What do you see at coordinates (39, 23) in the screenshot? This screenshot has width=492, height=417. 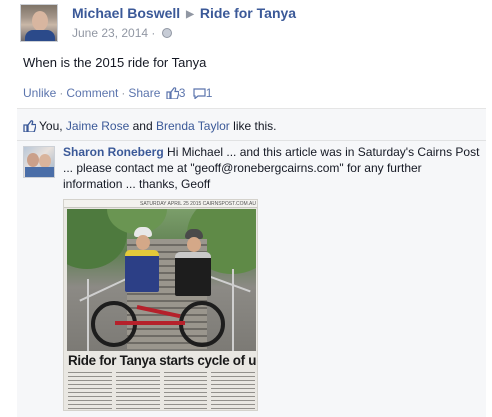 I see `author-avatar` at bounding box center [39, 23].